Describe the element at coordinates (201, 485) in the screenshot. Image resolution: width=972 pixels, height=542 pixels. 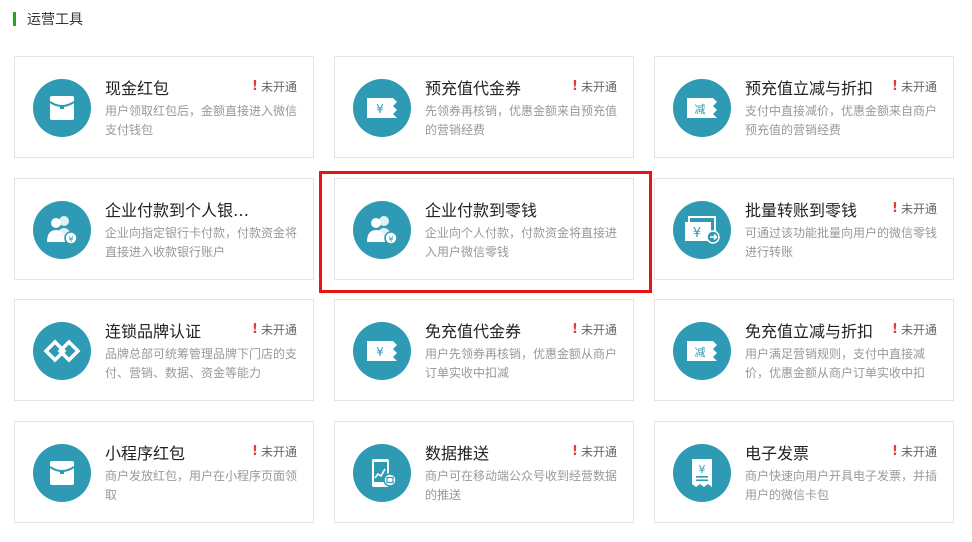
I see `card-description: 商户发放红包，用户在小程序页面领取` at that location.